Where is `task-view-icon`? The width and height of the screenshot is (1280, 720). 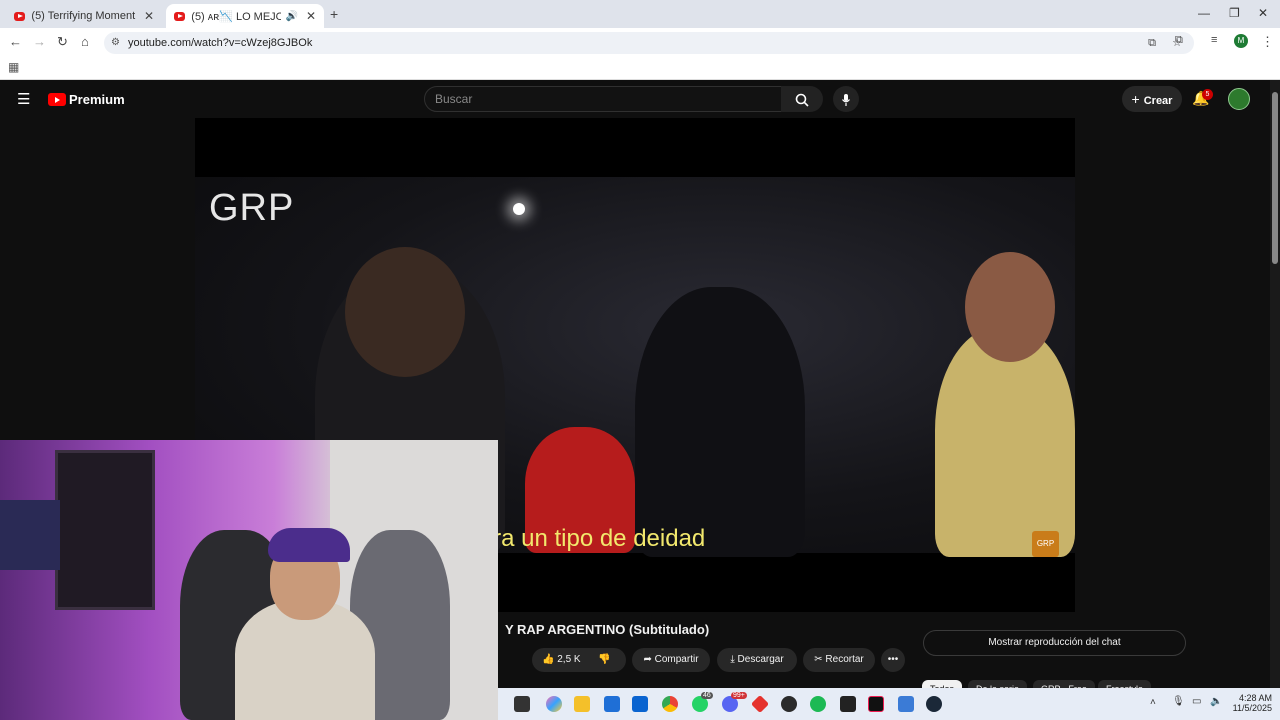
task-view-icon is located at coordinates (522, 704).